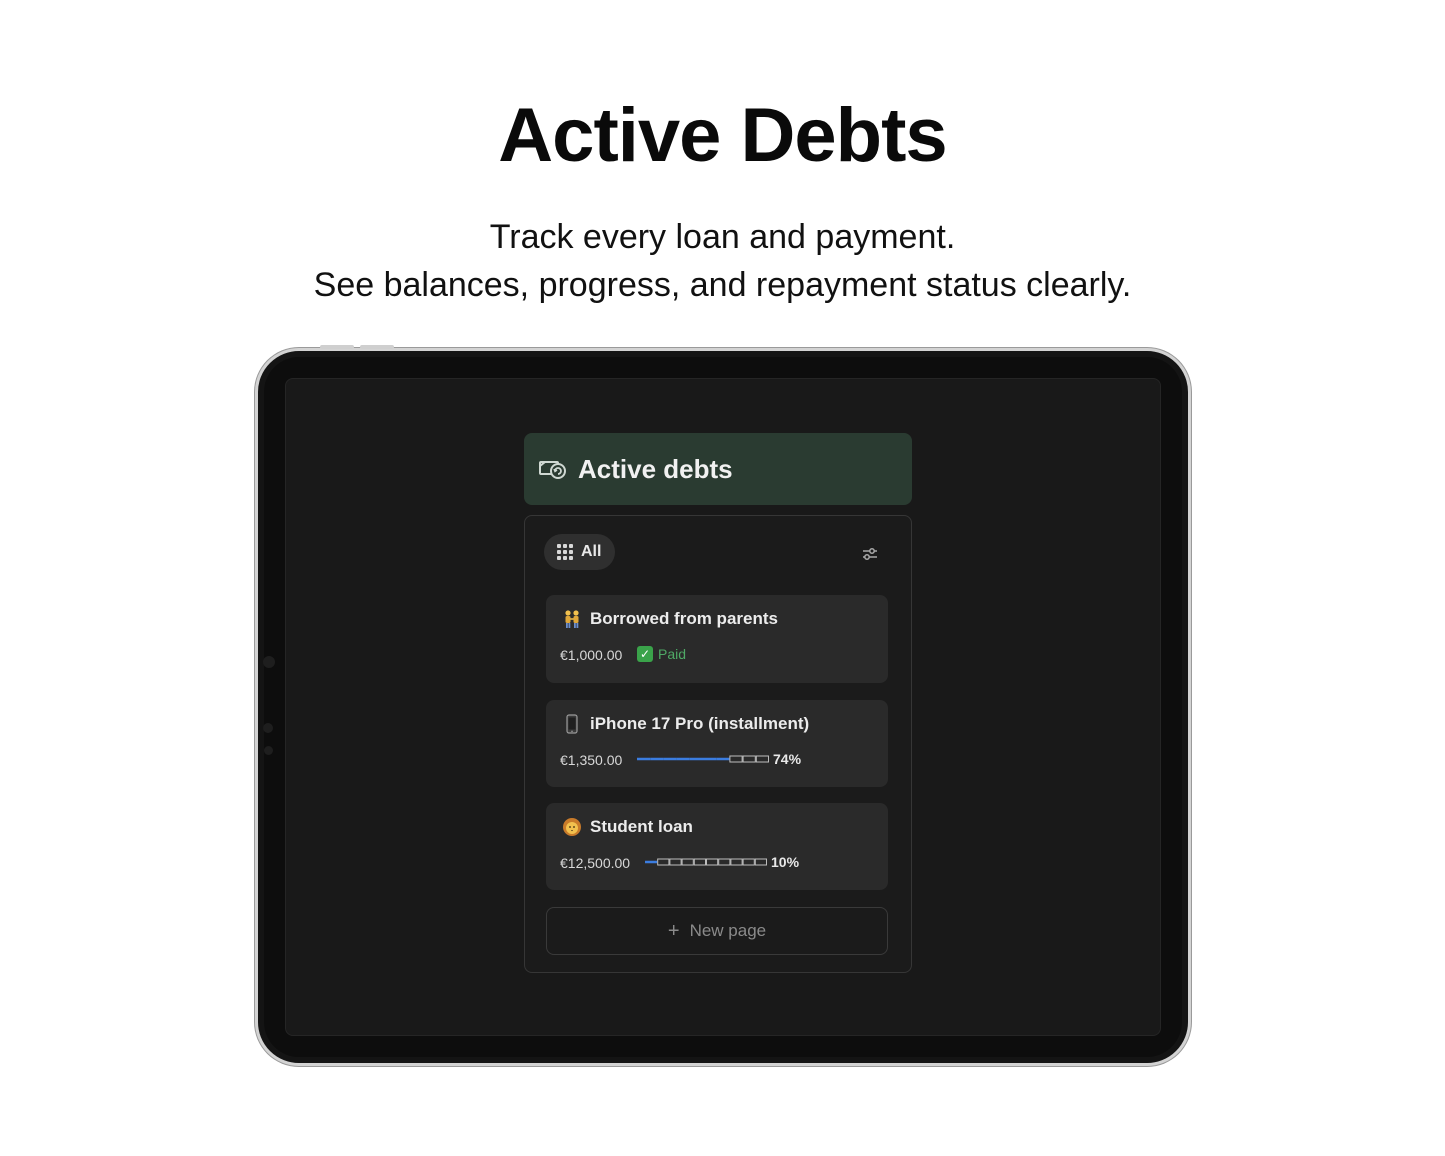 This screenshot has height=1156, width=1445. What do you see at coordinates (552, 470) in the screenshot?
I see `money-return-icon` at bounding box center [552, 470].